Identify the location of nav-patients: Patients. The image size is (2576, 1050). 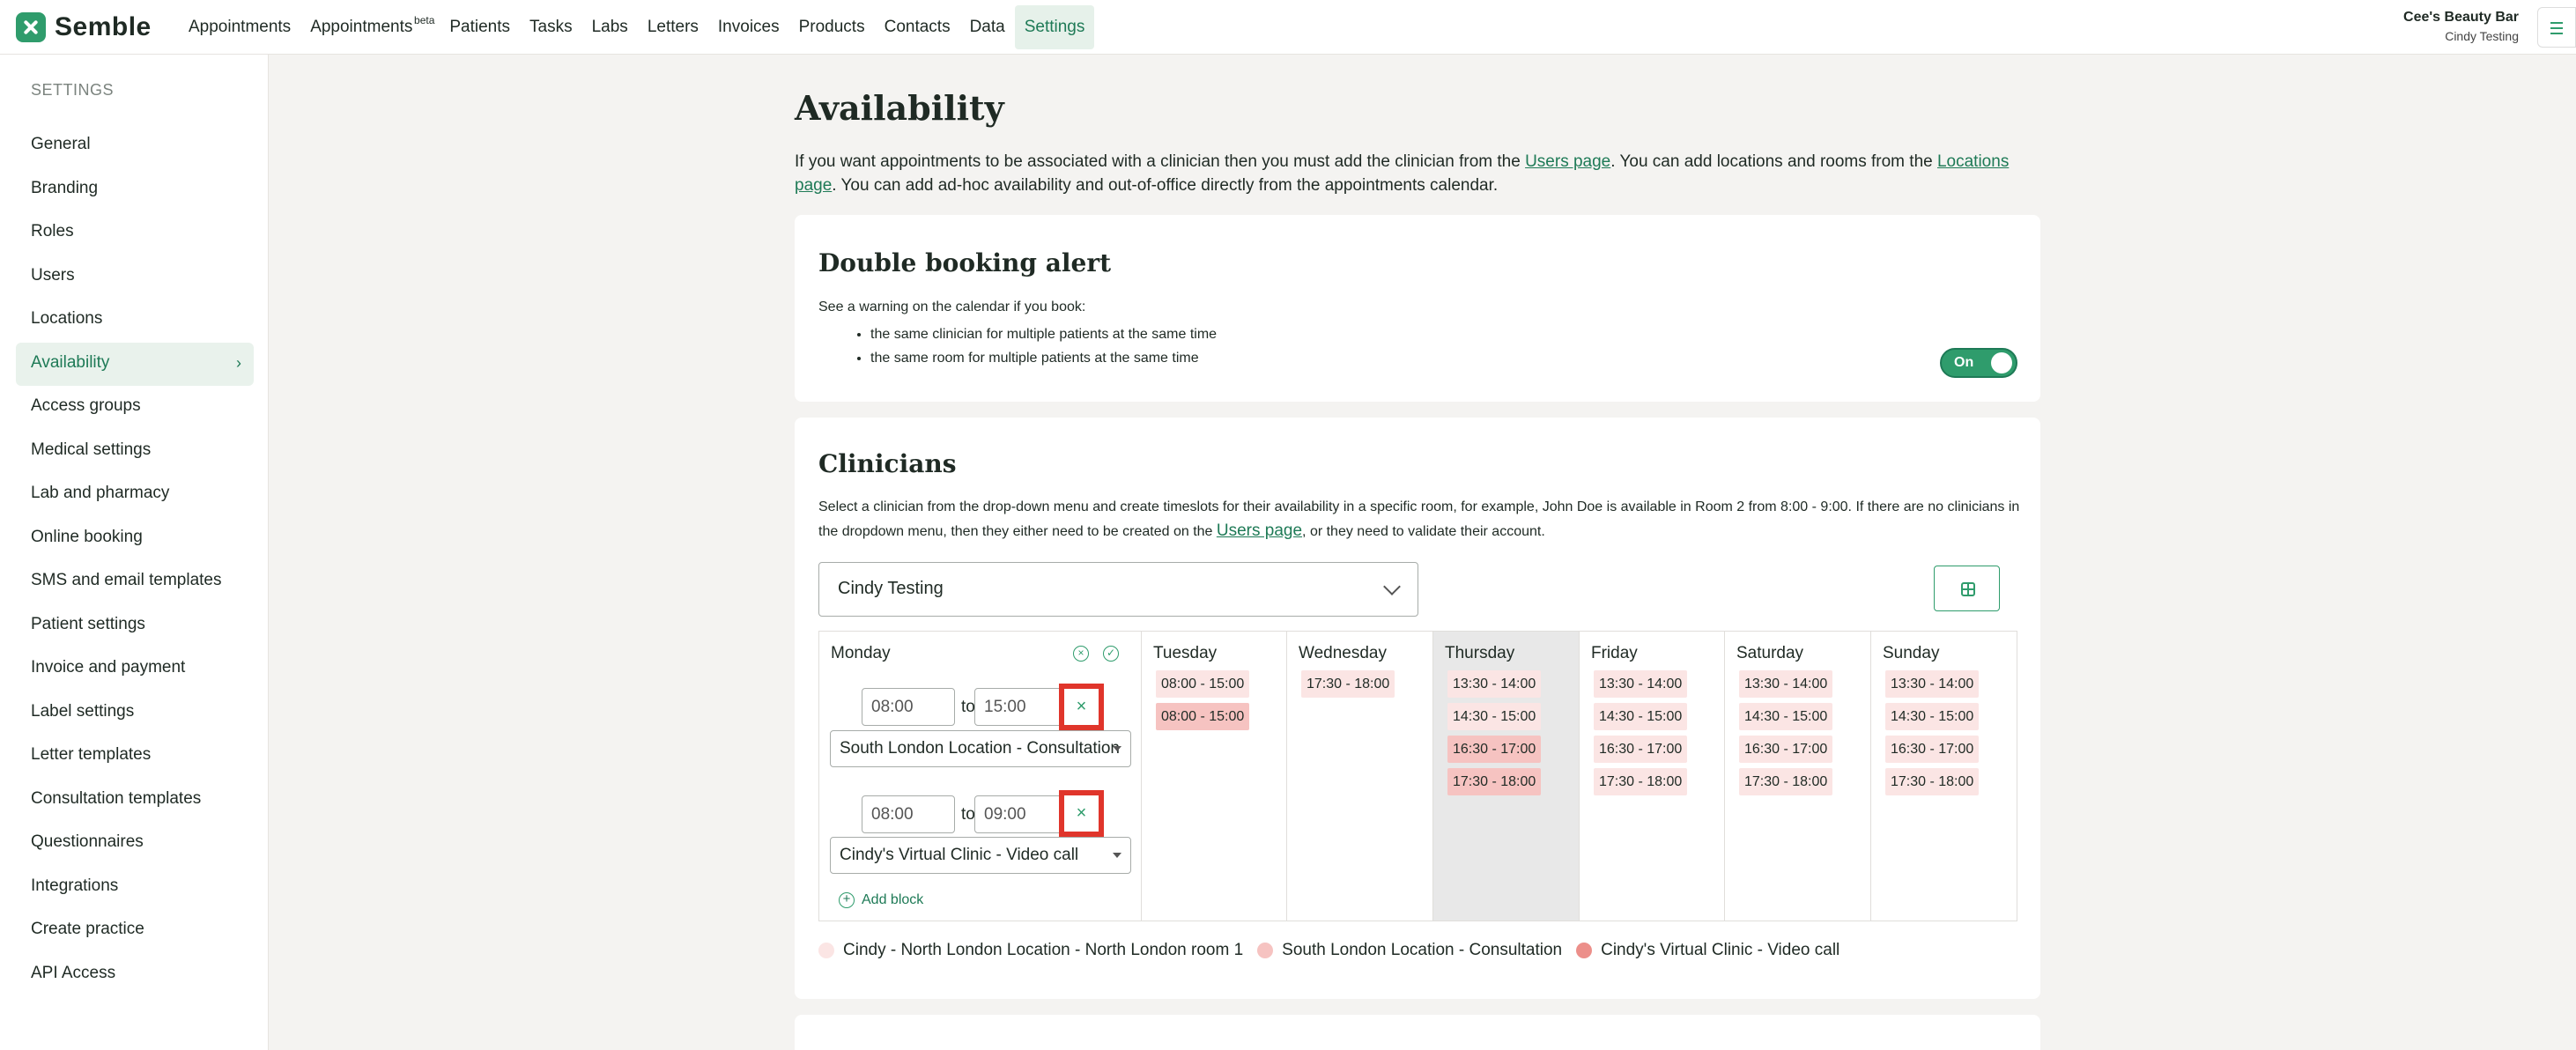
(480, 27).